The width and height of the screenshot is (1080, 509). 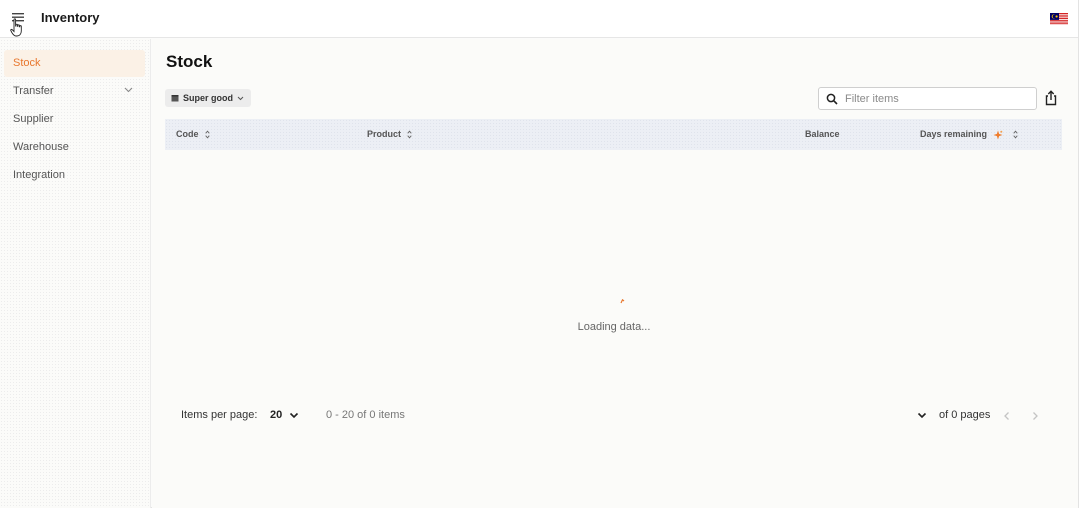 I want to click on sidebar-item-warehouse: Warehouse, so click(x=74, y=147).